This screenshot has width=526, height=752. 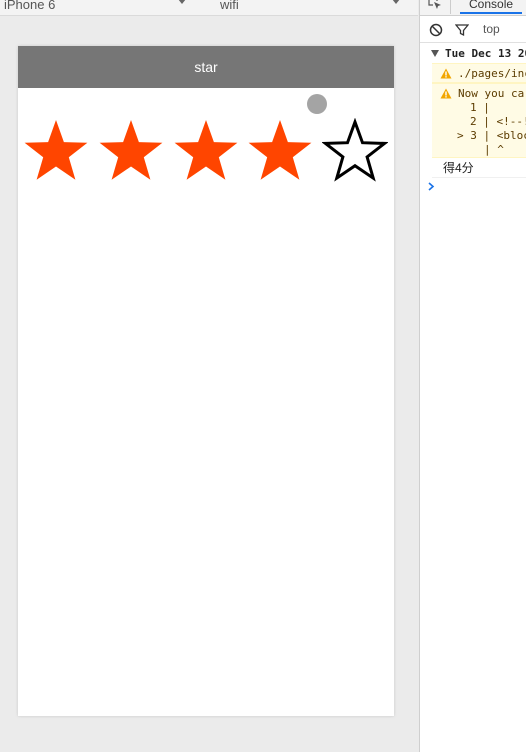 What do you see at coordinates (229, 6) in the screenshot?
I see `network-select-value: wifi` at bounding box center [229, 6].